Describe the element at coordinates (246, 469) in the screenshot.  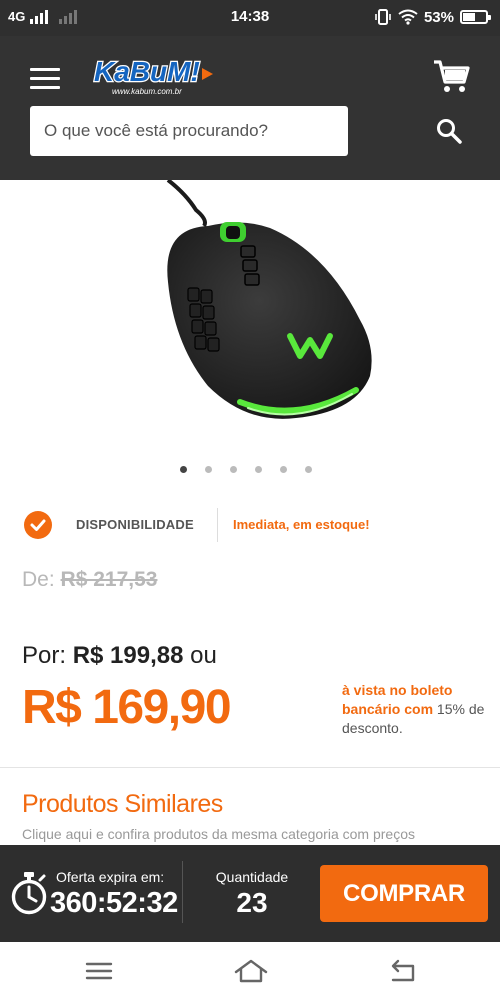
I see `gallery-dots` at that location.